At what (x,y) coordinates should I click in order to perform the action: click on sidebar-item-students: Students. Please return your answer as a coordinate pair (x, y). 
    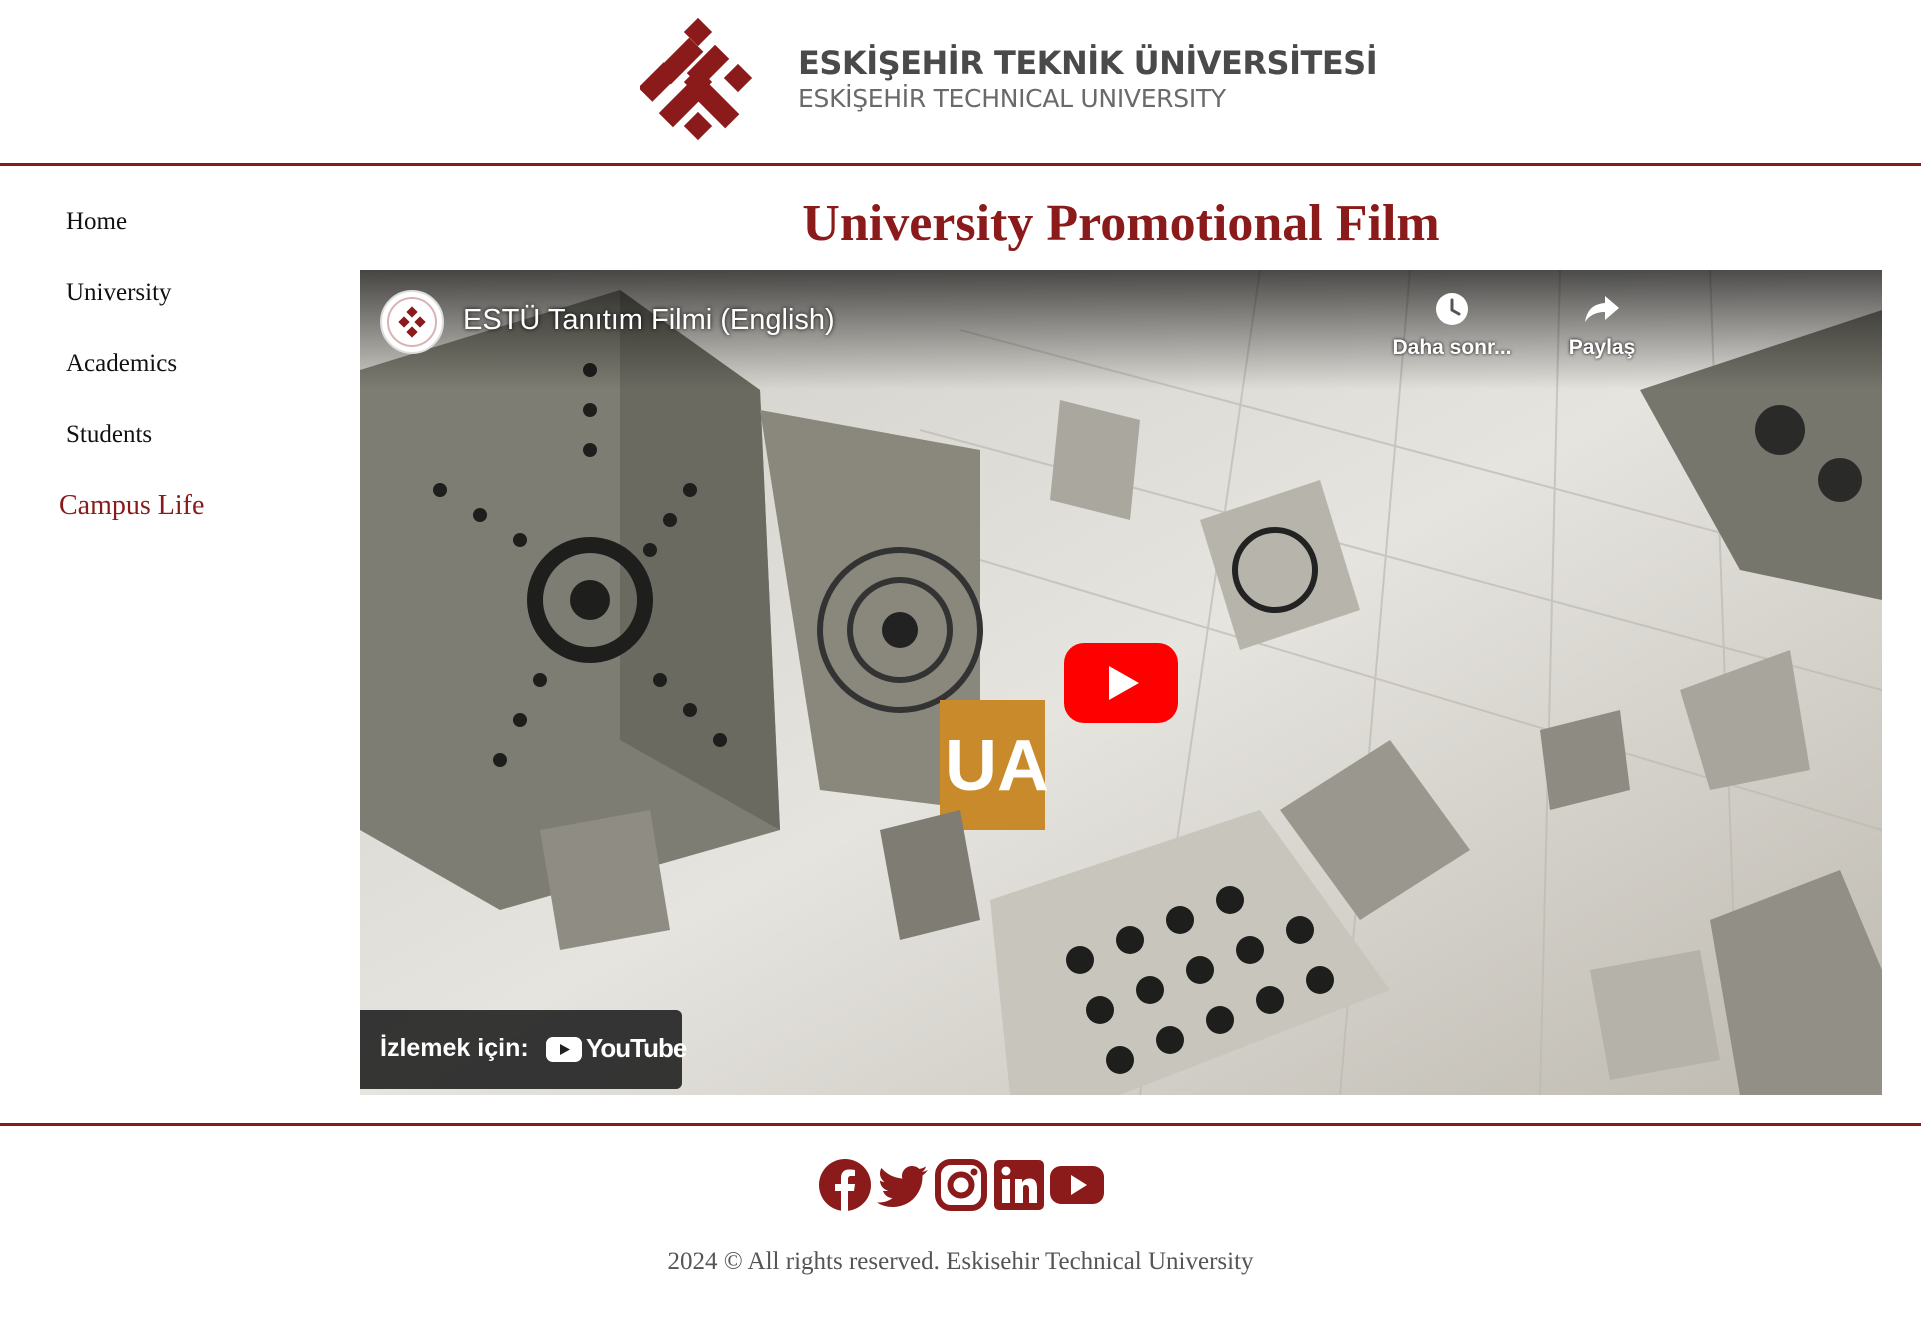
    Looking at the image, I should click on (109, 435).